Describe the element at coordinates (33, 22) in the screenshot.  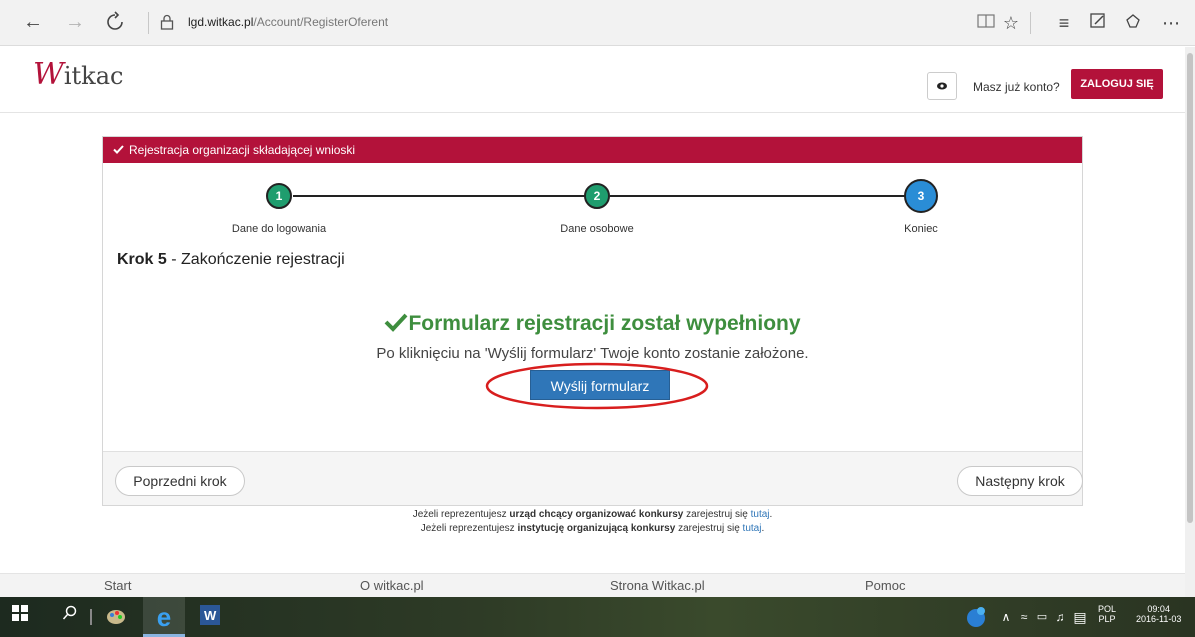
I see `back-arrow-icon: ←` at that location.